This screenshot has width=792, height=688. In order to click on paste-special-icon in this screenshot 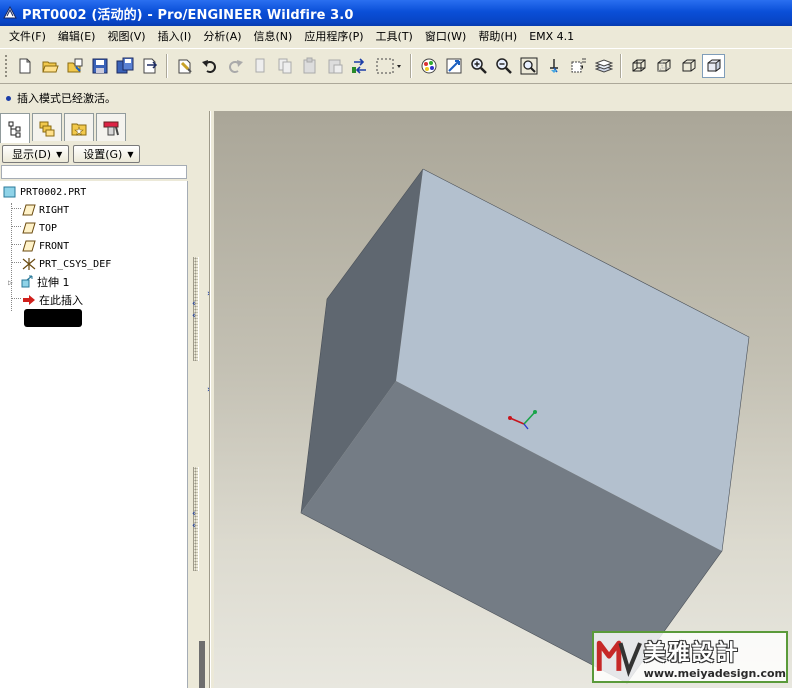, I will do `click(334, 66)`.